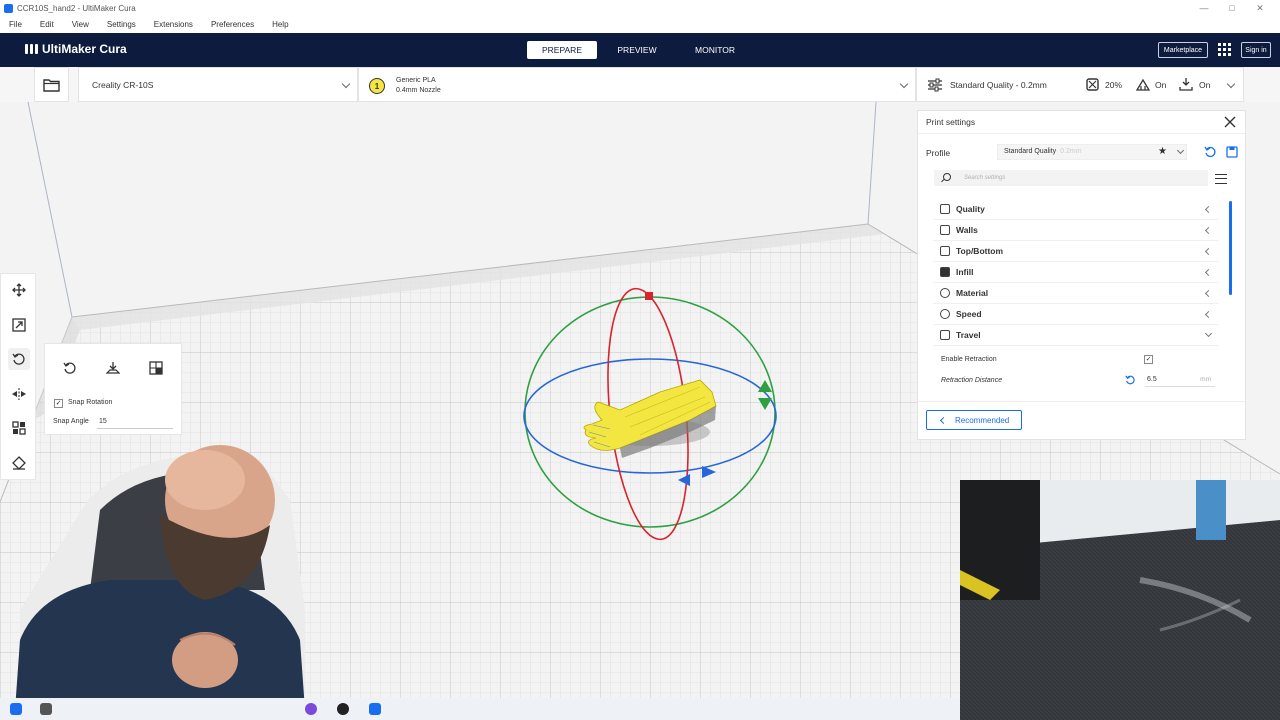 The height and width of the screenshot is (720, 1280). Describe the element at coordinates (1232, 152) in the screenshot. I see `save-profile-icon` at that location.